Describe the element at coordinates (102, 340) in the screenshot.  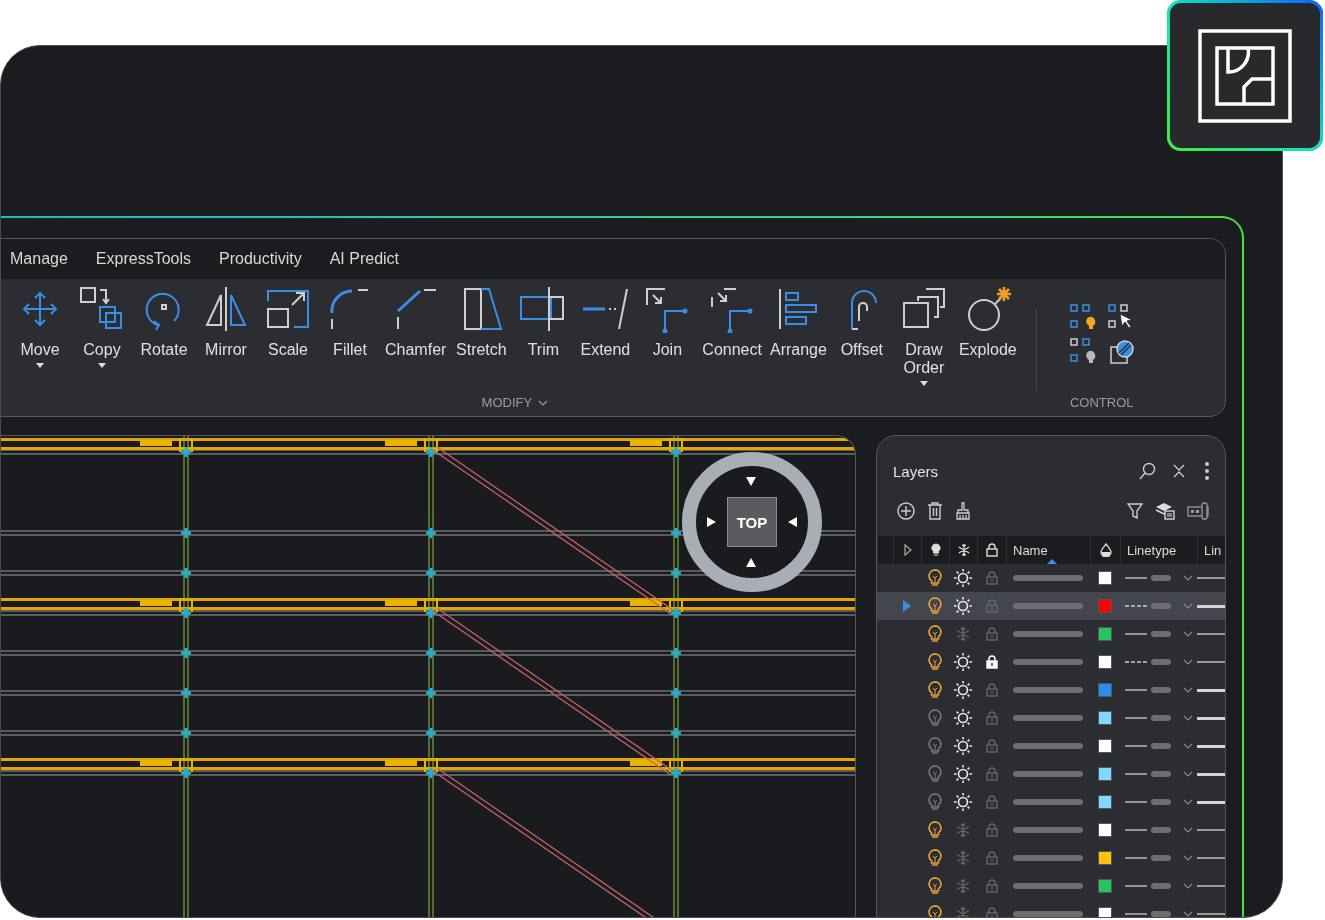
I see `tool-button: Copy` at that location.